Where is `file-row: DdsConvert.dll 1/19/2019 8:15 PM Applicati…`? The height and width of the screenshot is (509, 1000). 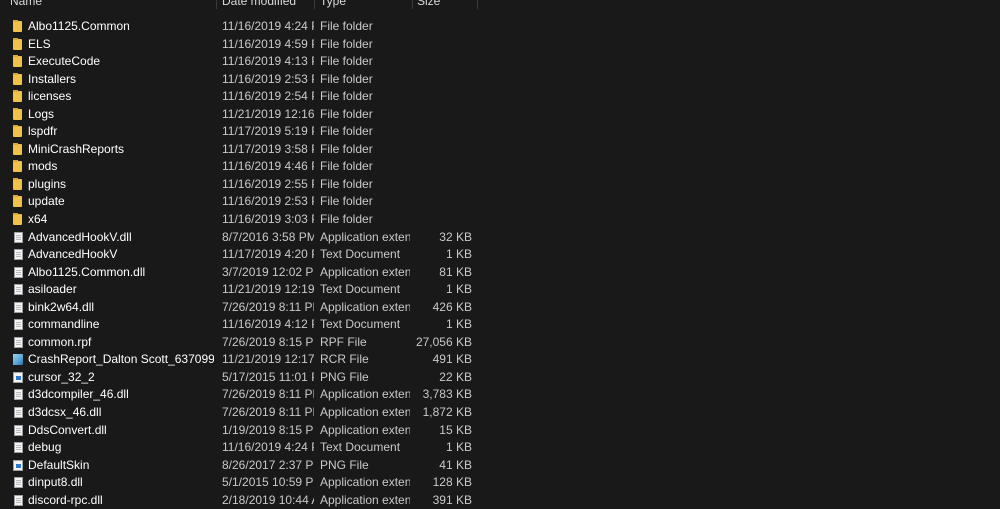 file-row: DdsConvert.dll 1/19/2019 8:15 PM Applicati… is located at coordinates (500, 431).